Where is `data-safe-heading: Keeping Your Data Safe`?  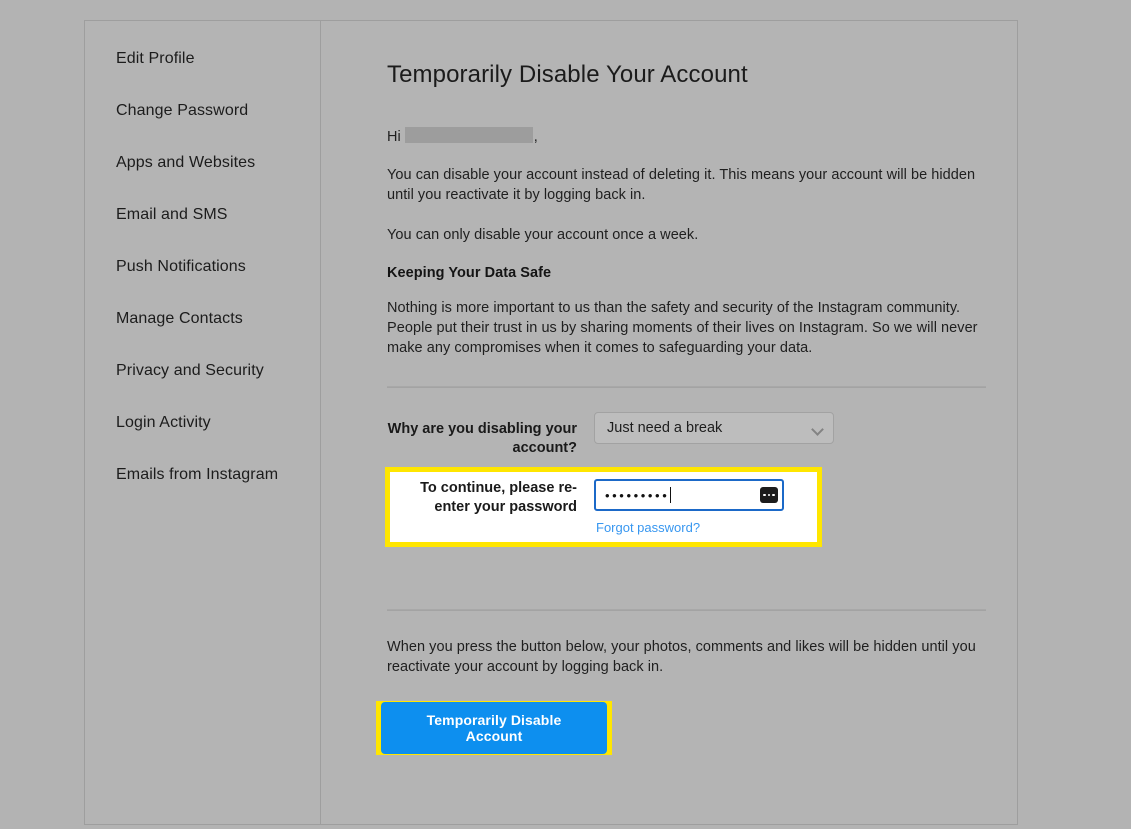 data-safe-heading: Keeping Your Data Safe is located at coordinates (469, 273).